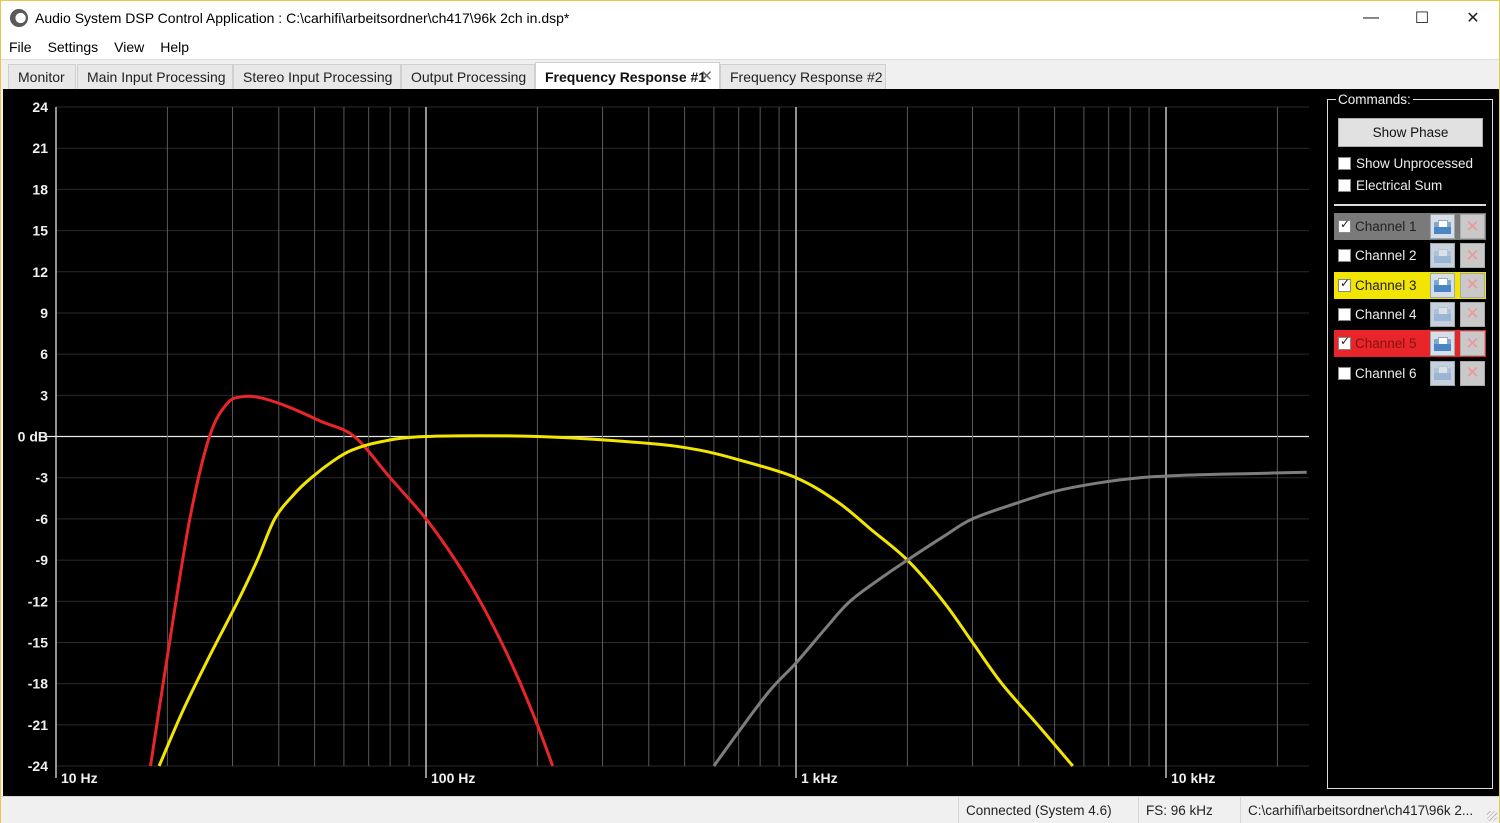 This screenshot has width=1500, height=823. What do you see at coordinates (1048, 810) in the screenshot?
I see `status-connection: Connected (System 4.6)` at bounding box center [1048, 810].